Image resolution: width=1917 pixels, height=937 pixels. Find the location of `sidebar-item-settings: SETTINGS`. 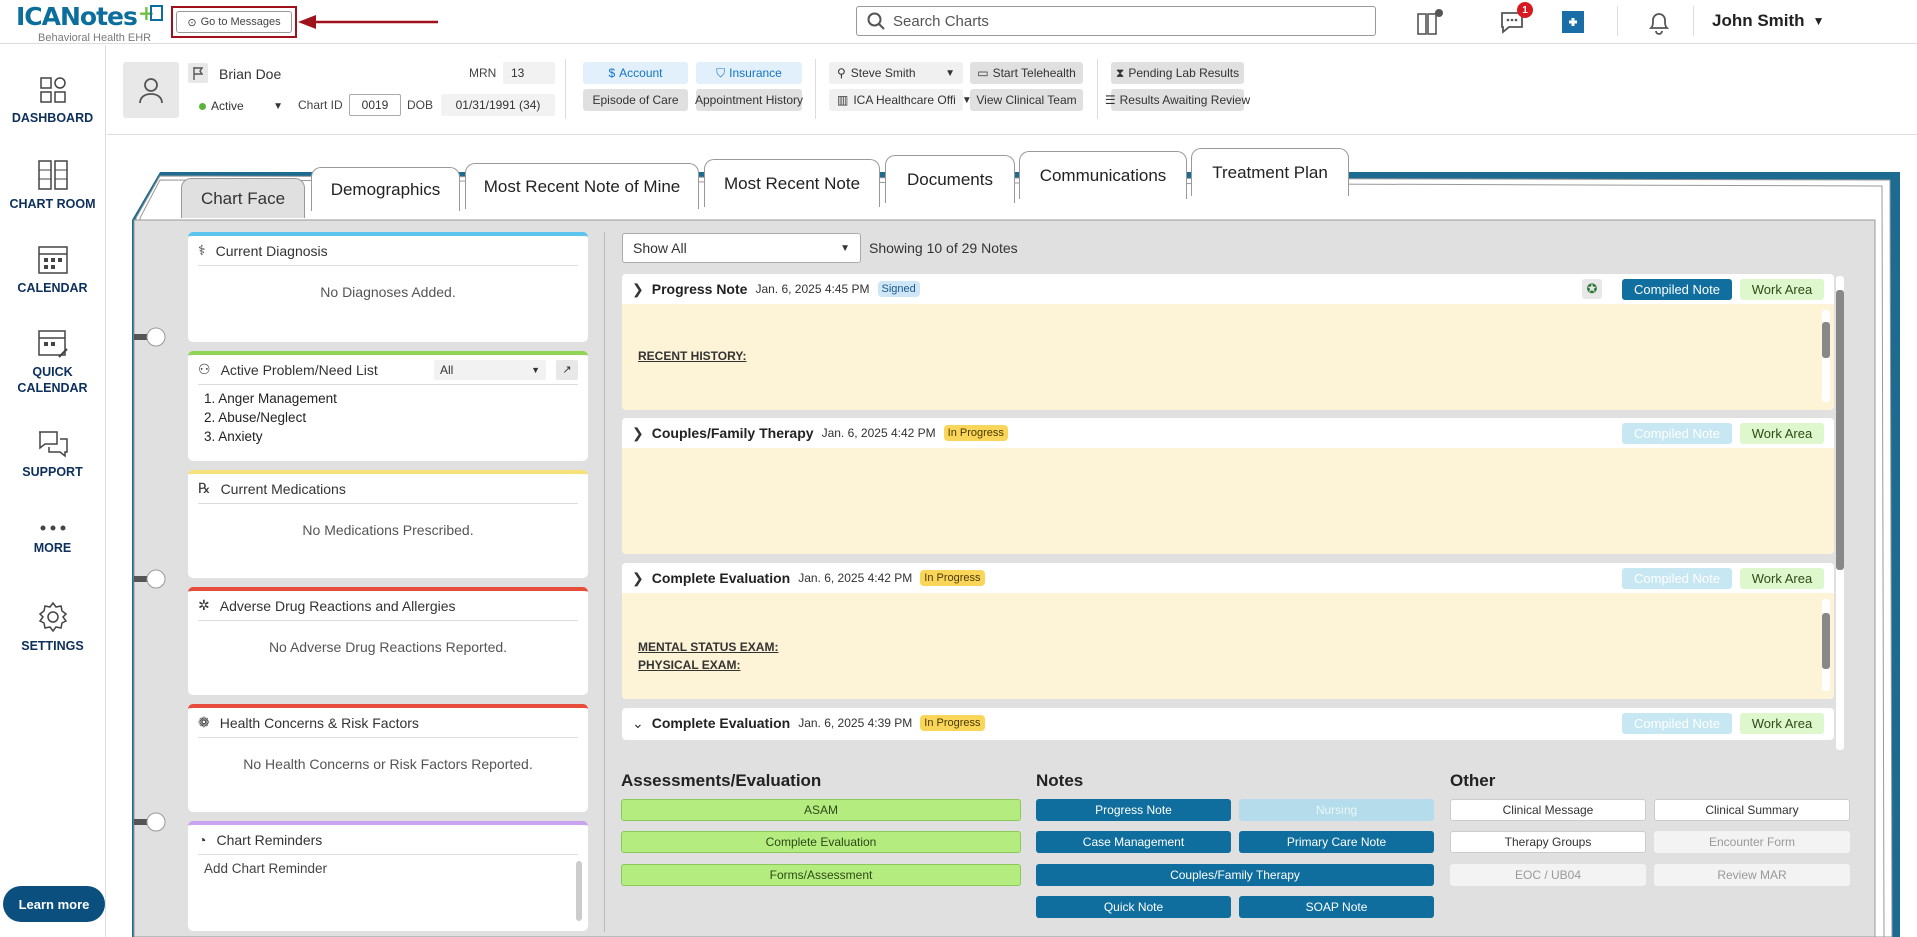

sidebar-item-settings: SETTINGS is located at coordinates (52, 627).